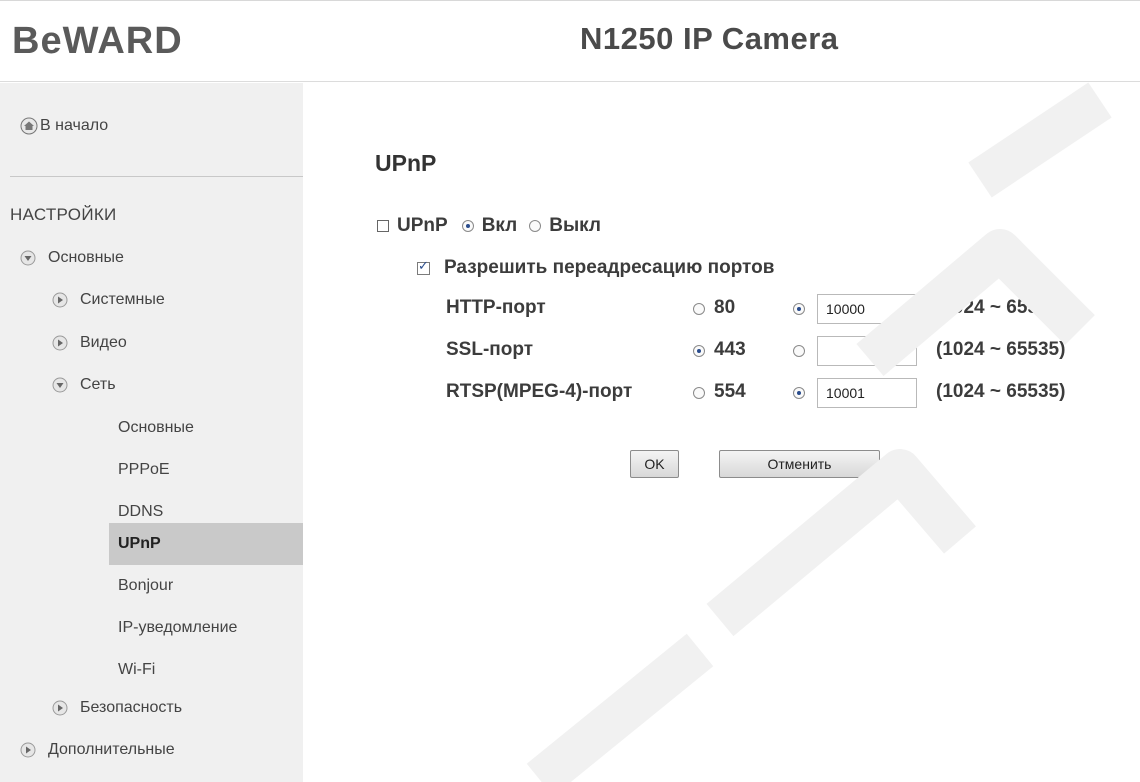 Image resolution: width=1140 pixels, height=782 pixels. Describe the element at coordinates (144, 470) in the screenshot. I see `sidebar-item-pppoe: PPPoE` at that location.